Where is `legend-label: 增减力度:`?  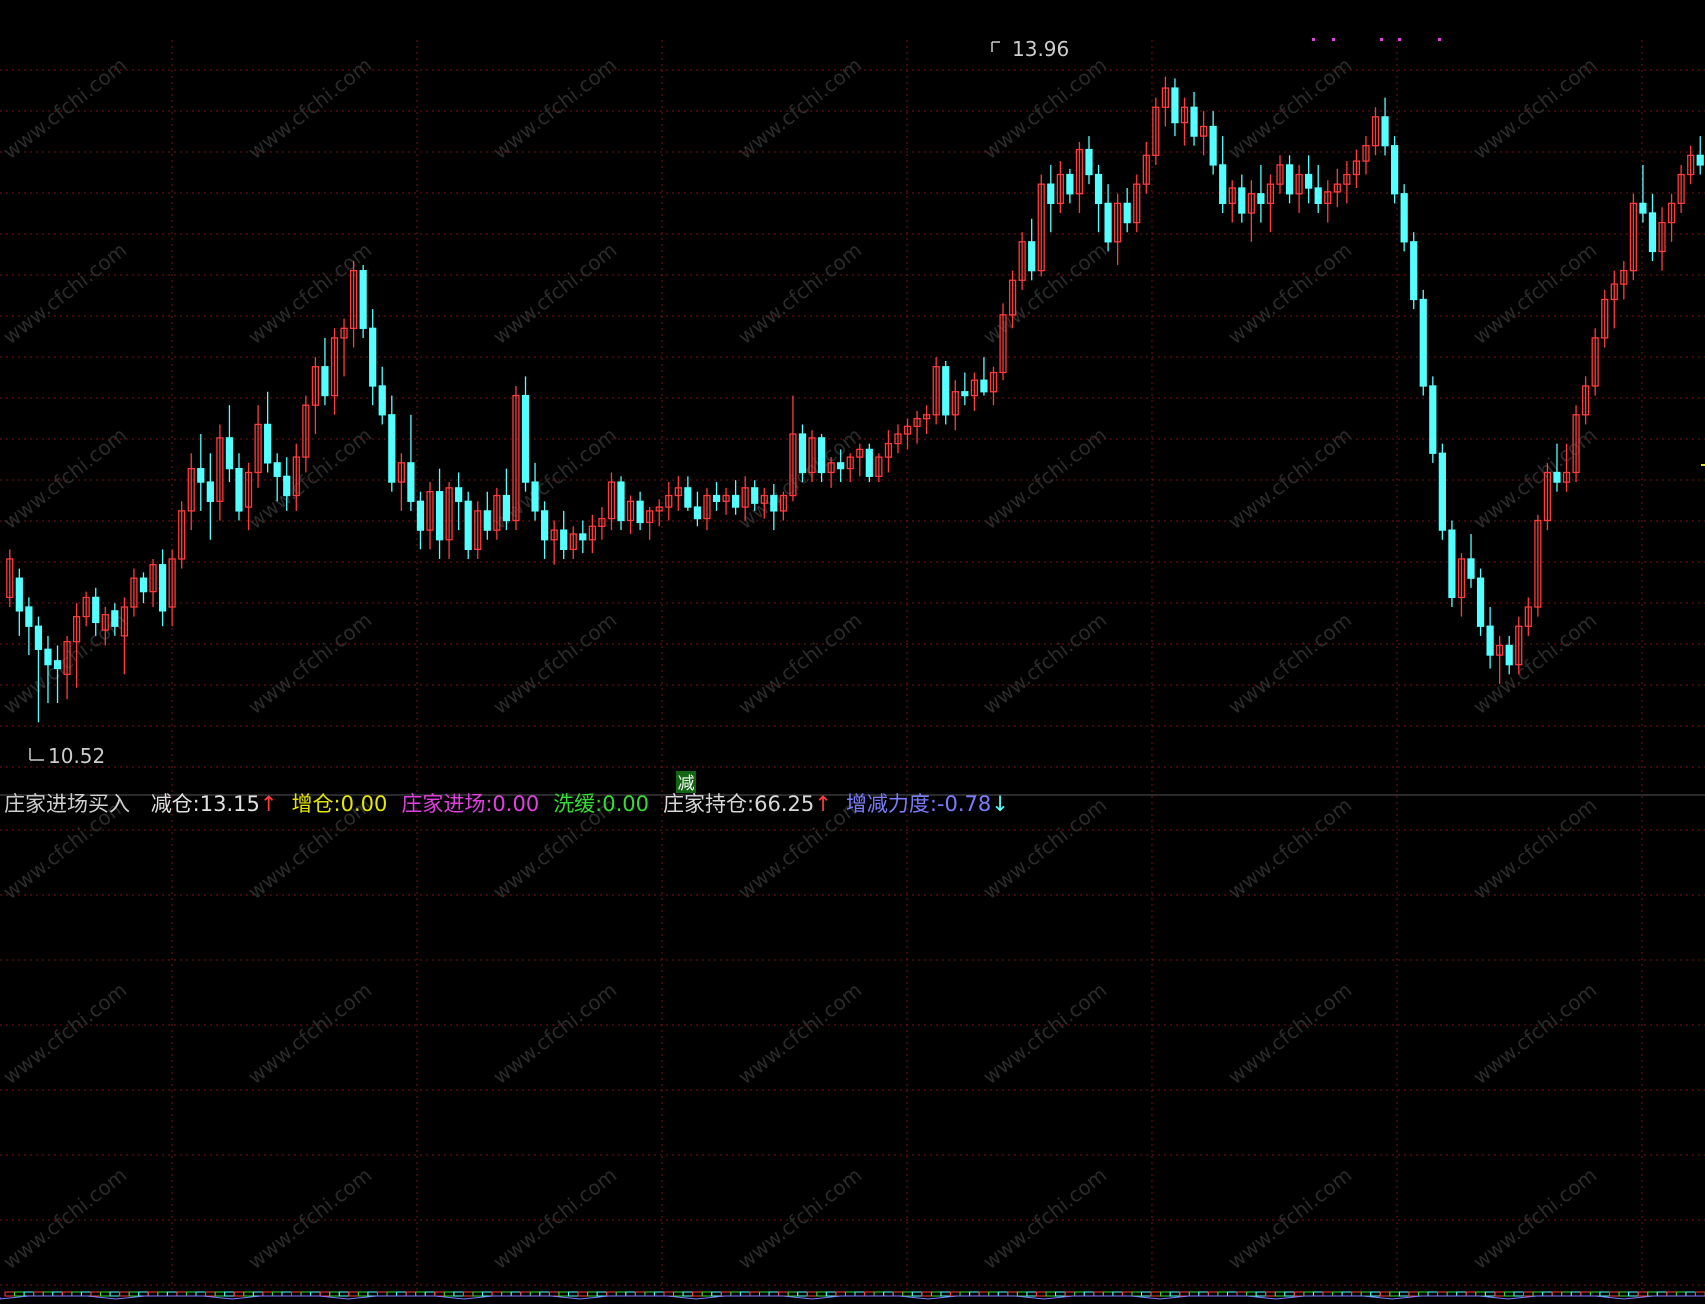
legend-label: 增减力度: is located at coordinates (891, 804).